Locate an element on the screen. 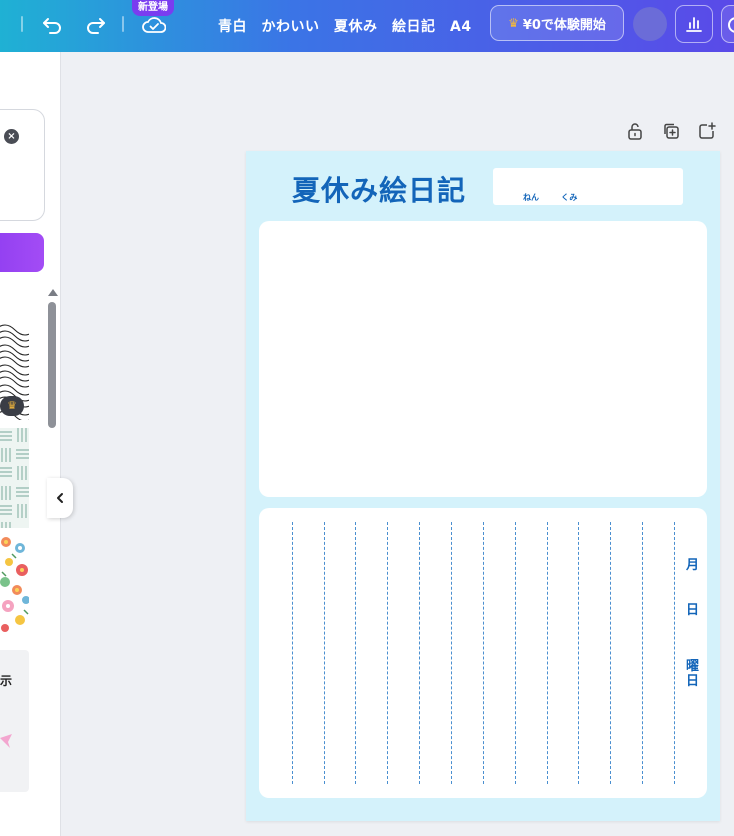  ribbon-icon is located at coordinates (6, 741).